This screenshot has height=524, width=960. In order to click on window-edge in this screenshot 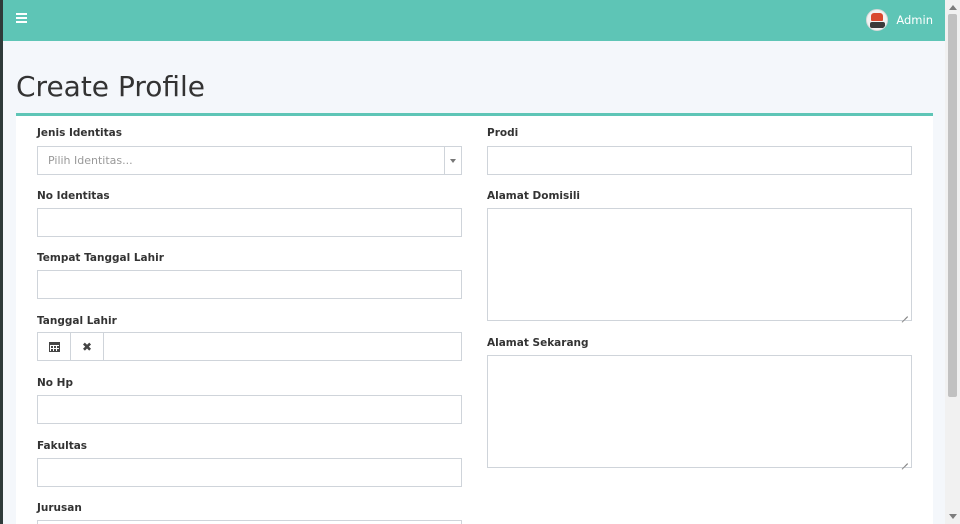, I will do `click(1, 262)`.